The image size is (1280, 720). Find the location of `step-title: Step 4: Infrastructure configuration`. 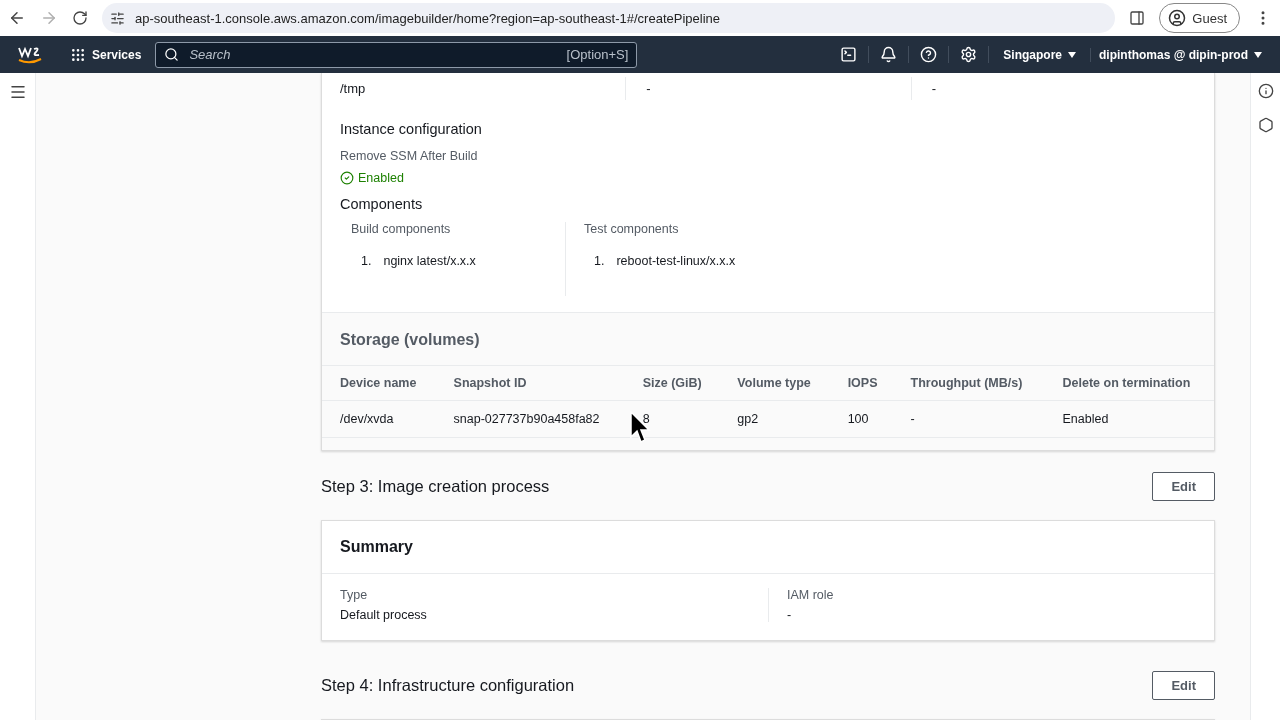

step-title: Step 4: Infrastructure configuration is located at coordinates (448, 685).